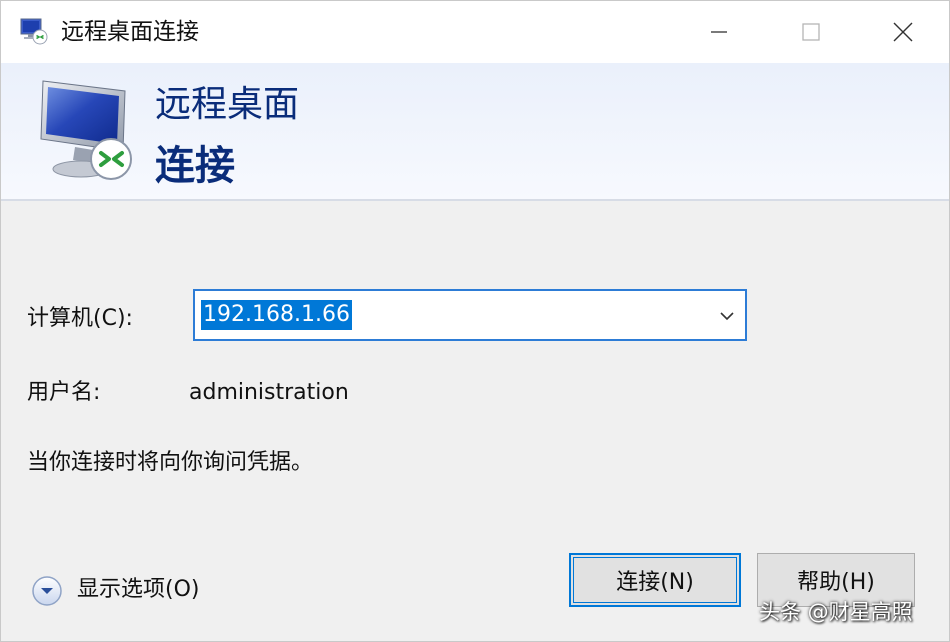  Describe the element at coordinates (470, 315) in the screenshot. I see `computer-combobox: 192.168.1.66` at that location.